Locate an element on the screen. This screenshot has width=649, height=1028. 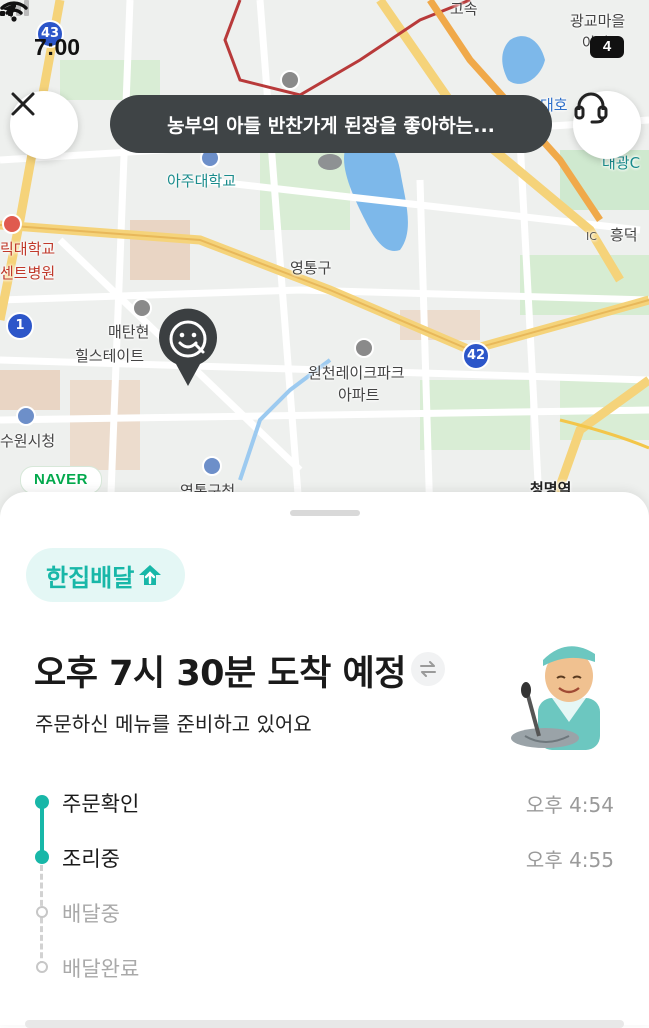
hospital-icon is located at coordinates (12, 224).